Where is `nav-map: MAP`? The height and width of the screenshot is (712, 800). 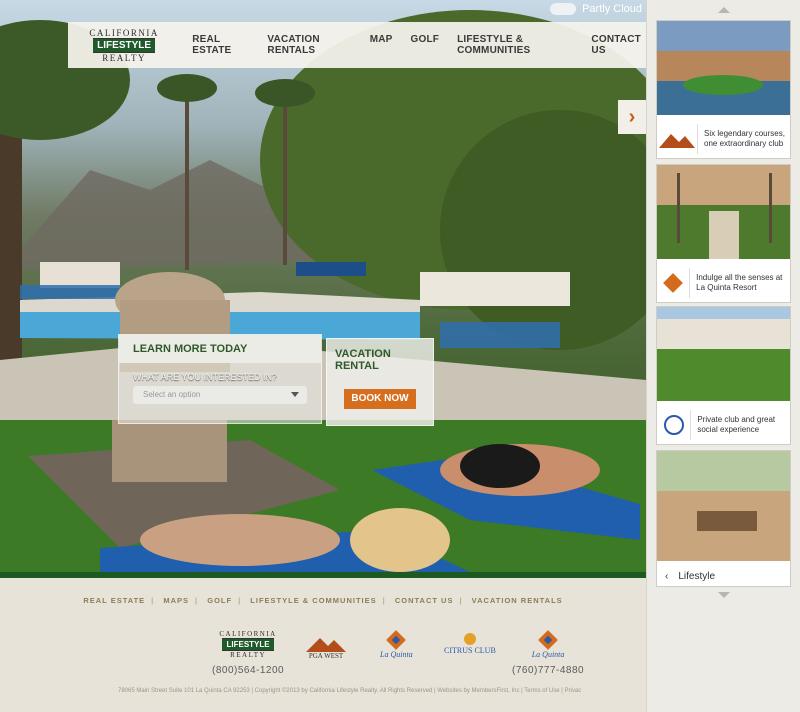 nav-map: MAP is located at coordinates (381, 45).